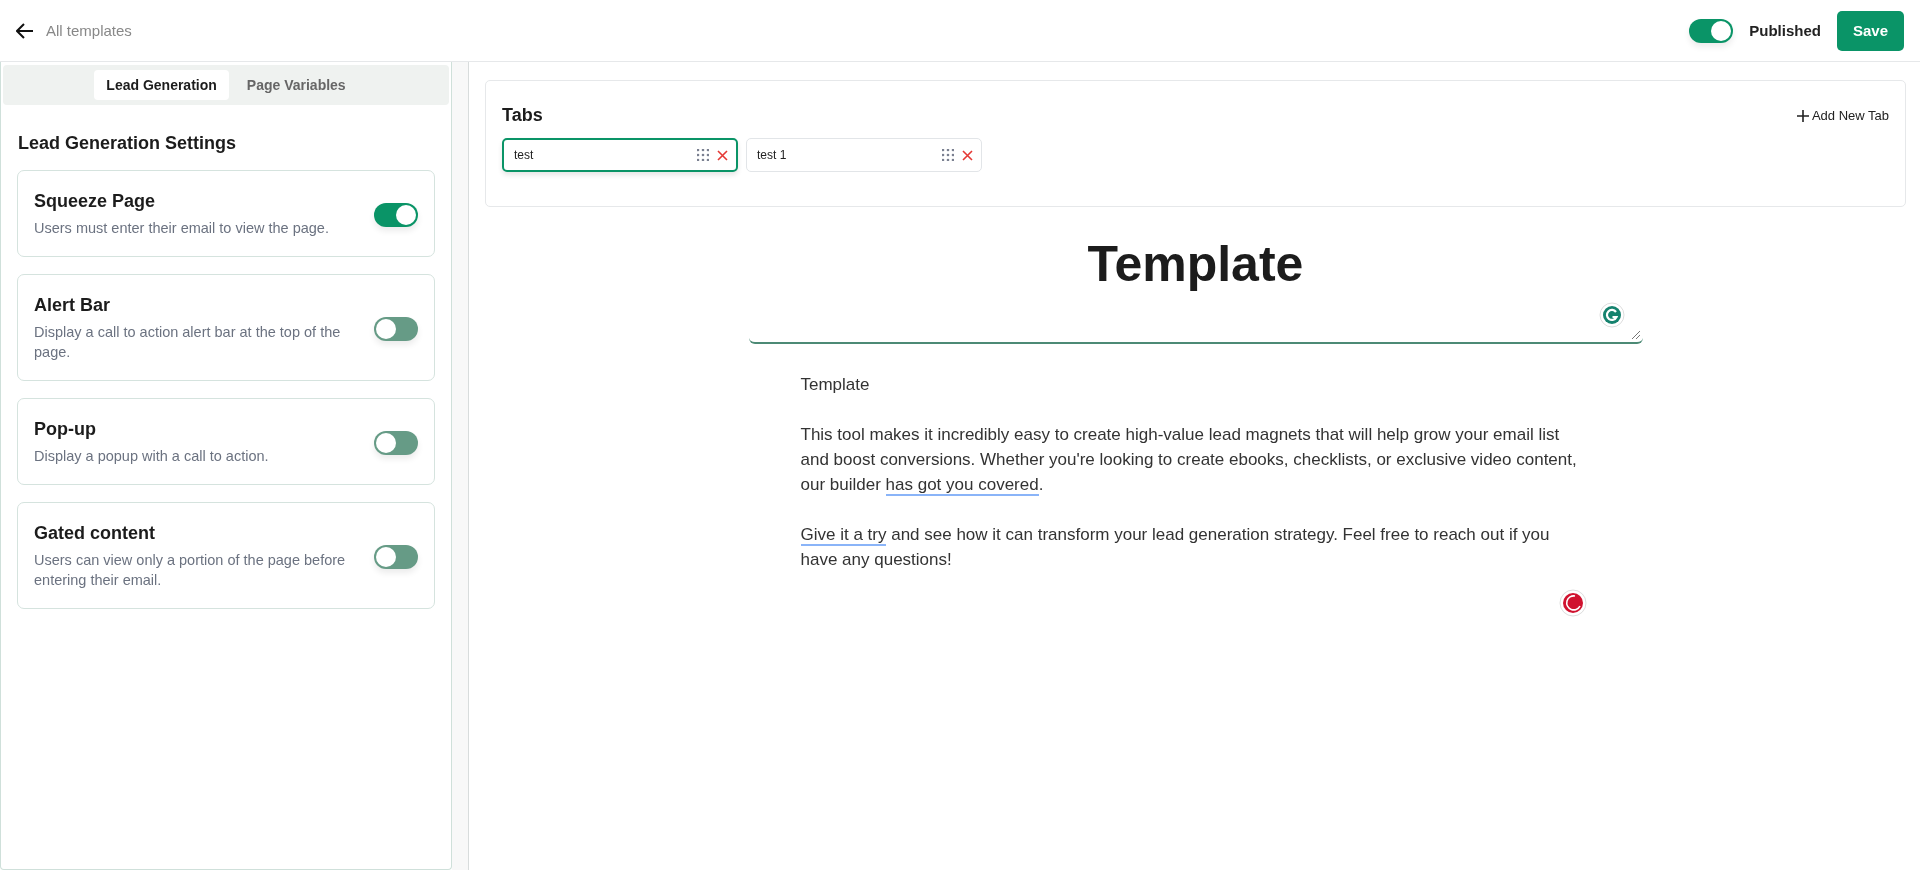 The width and height of the screenshot is (1920, 870). Describe the element at coordinates (95, 201) in the screenshot. I see `setting-title: Squeeze Page` at that location.